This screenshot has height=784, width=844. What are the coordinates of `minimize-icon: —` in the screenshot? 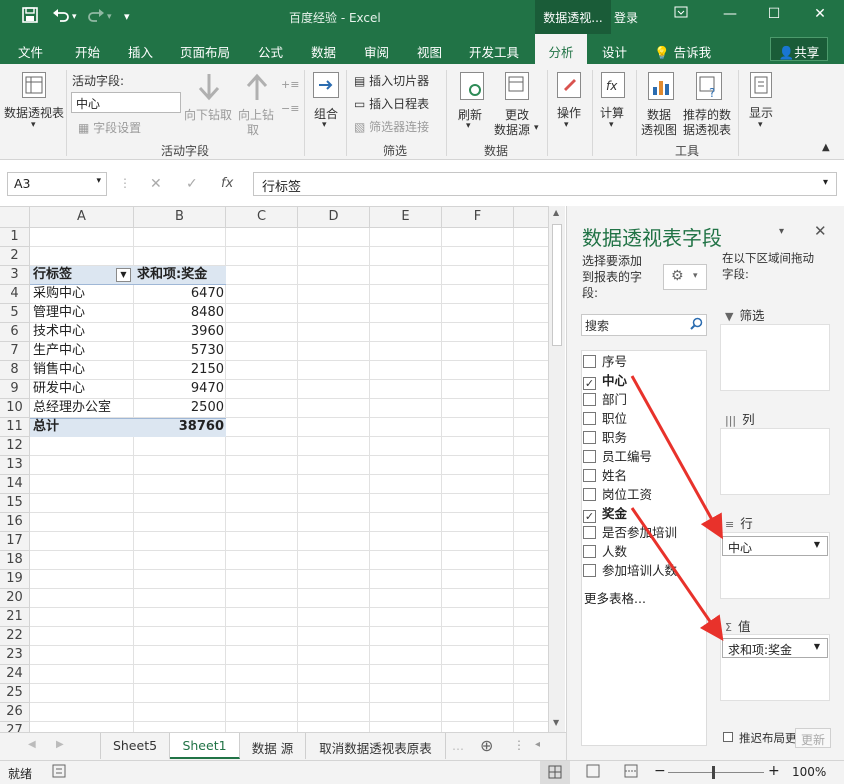 It's located at (730, 14).